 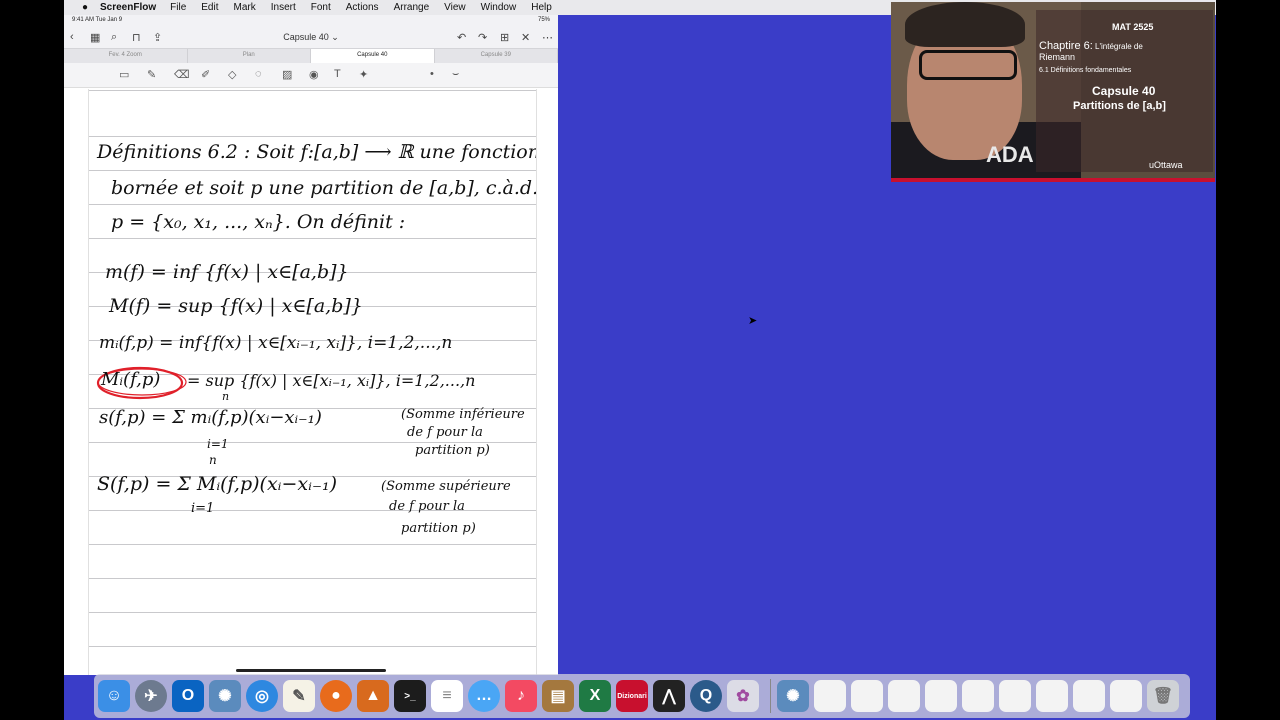 I want to click on archive-icon: ▤, so click(x=558, y=696).